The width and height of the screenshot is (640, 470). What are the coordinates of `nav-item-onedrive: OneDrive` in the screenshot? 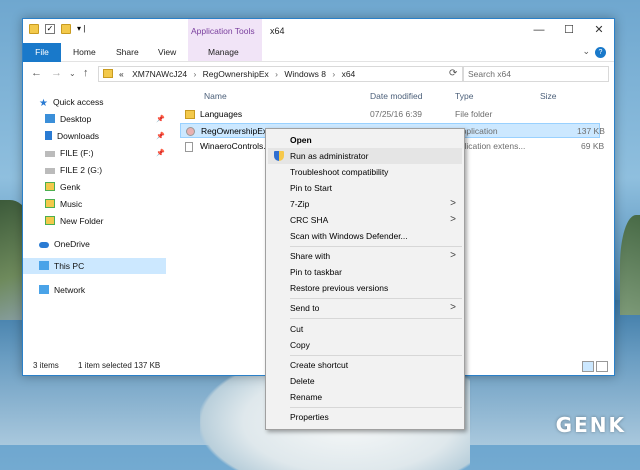 It's located at (64, 244).